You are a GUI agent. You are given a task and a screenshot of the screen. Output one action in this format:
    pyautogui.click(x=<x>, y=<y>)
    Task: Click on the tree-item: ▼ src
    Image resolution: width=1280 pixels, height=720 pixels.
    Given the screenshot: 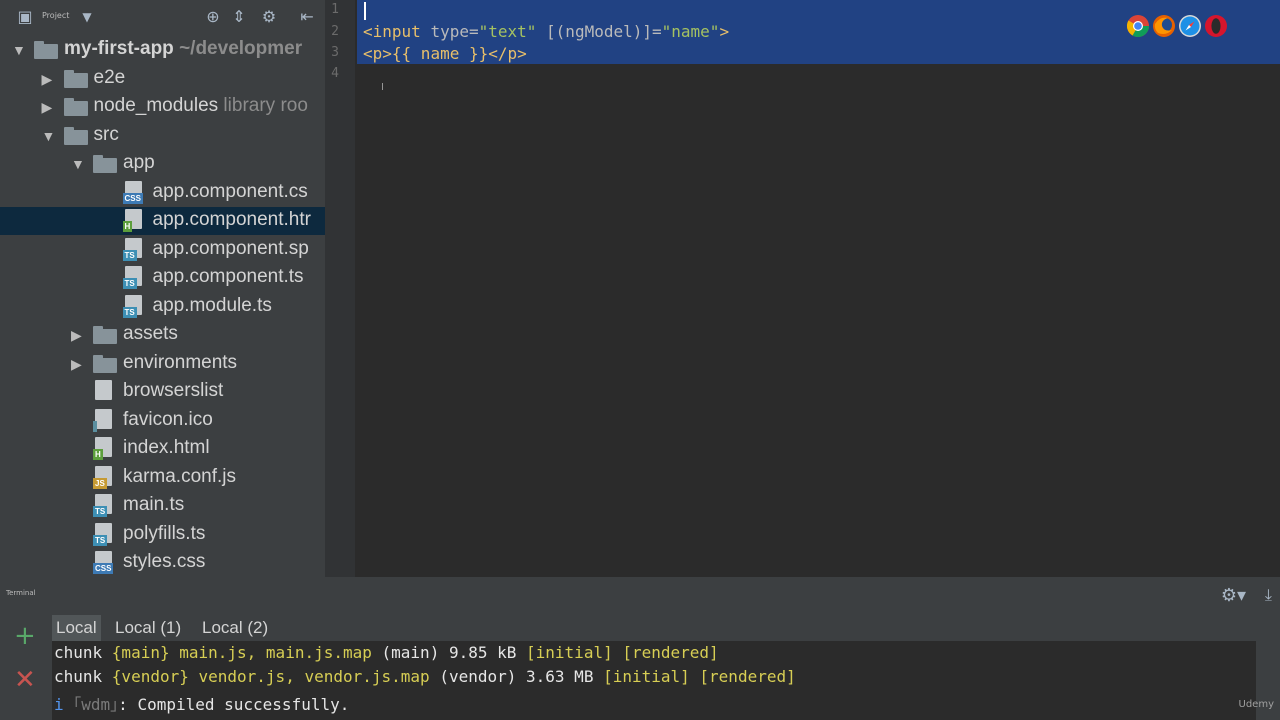 What is the action you would take?
    pyautogui.click(x=162, y=136)
    